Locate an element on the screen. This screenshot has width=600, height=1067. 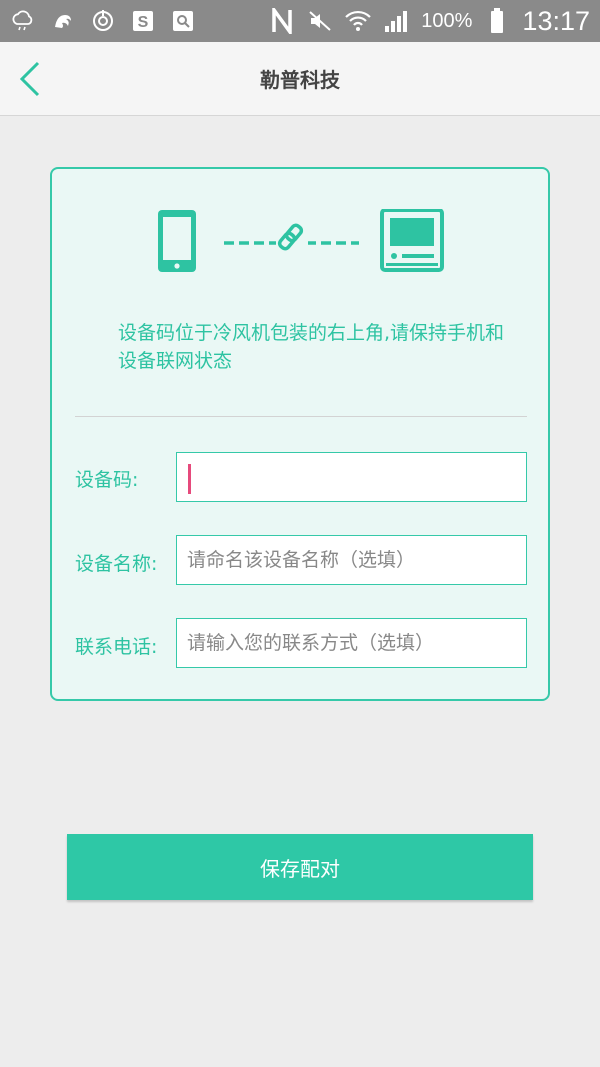
signal-icon is located at coordinates (396, 21).